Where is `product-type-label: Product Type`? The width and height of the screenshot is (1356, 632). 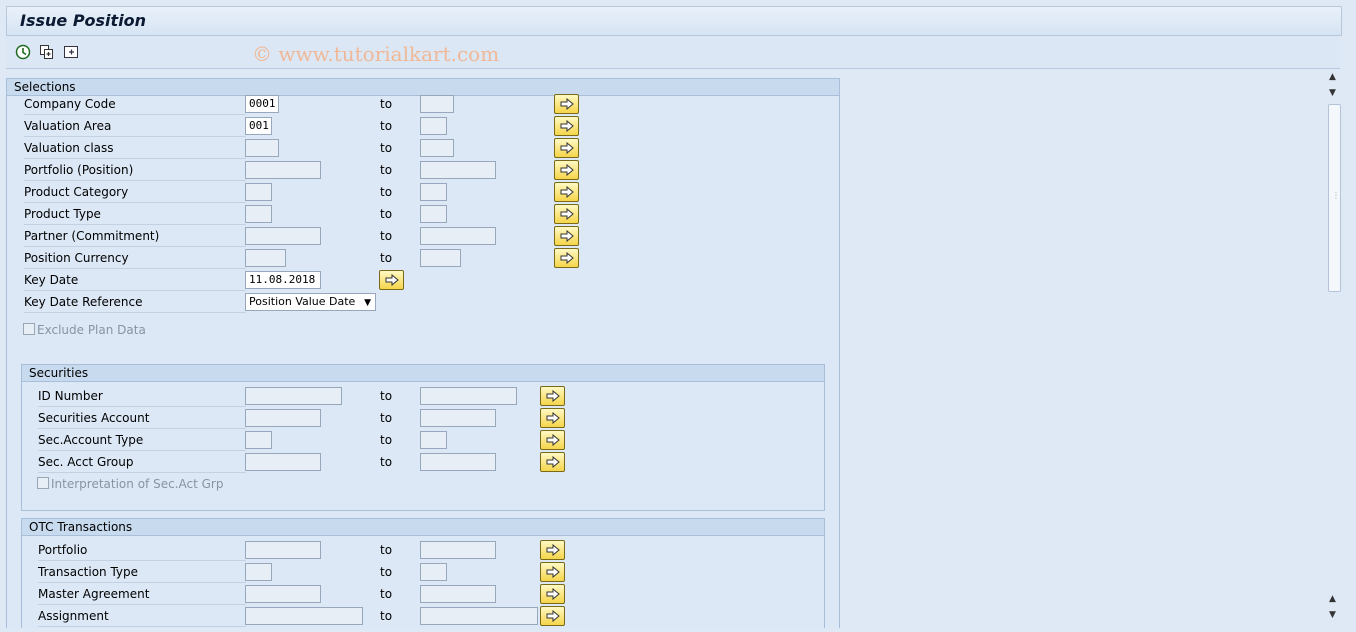 product-type-label: Product Type is located at coordinates (135, 214).